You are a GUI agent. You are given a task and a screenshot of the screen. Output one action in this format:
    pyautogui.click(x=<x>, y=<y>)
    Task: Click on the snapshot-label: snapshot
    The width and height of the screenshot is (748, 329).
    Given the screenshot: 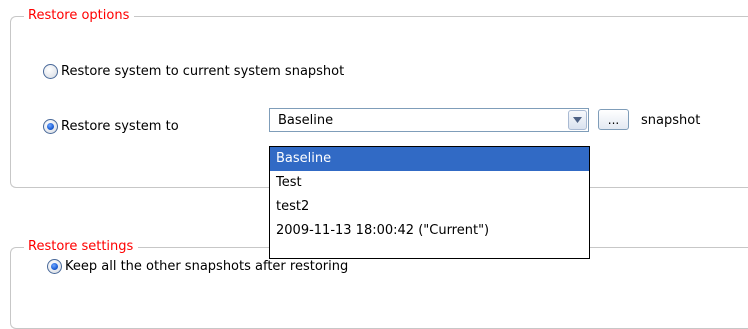 What is the action you would take?
    pyautogui.click(x=671, y=120)
    